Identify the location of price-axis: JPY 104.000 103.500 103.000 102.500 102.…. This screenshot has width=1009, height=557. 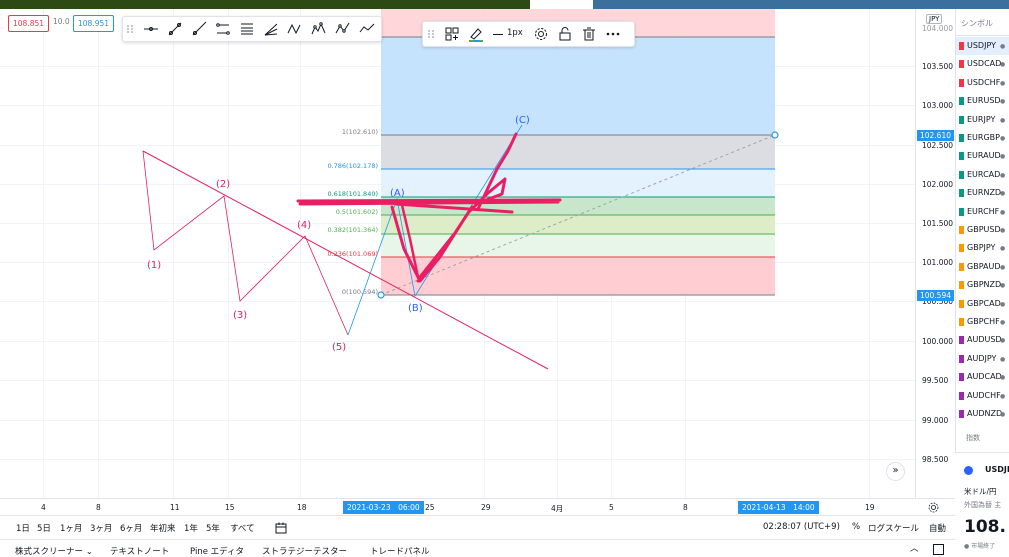
(935, 253).